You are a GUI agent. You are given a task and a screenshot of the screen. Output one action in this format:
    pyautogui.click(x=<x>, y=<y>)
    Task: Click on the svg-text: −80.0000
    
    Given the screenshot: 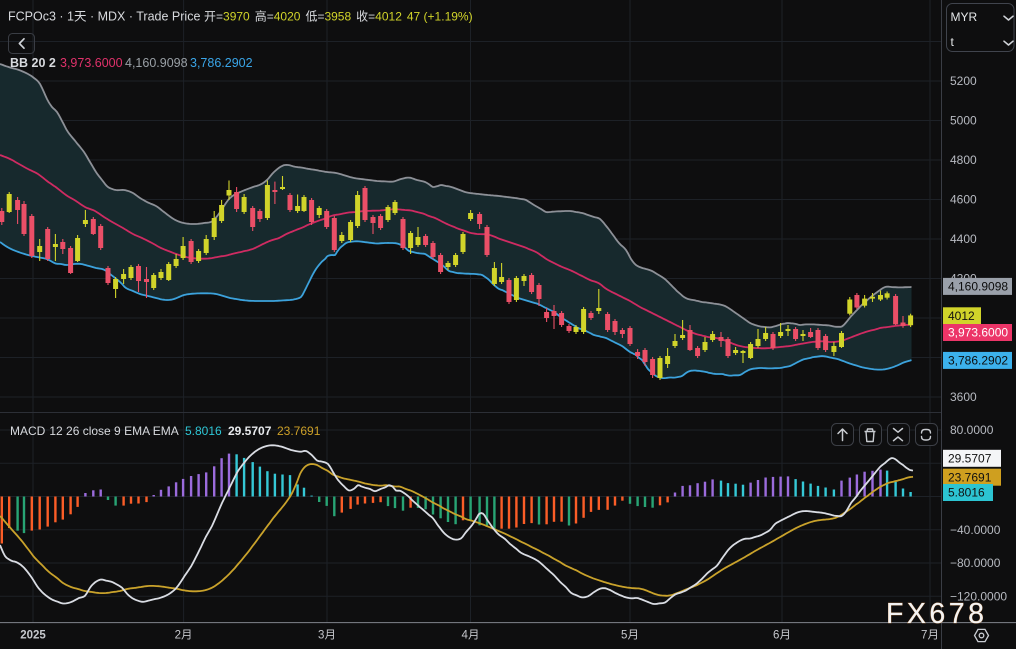 What is the action you would take?
    pyautogui.click(x=975, y=563)
    